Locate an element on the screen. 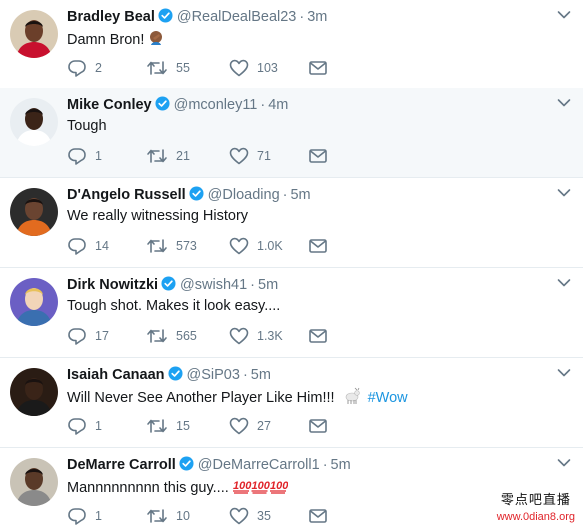 The height and width of the screenshot is (529, 583). tweet-header: Mike Conley @mconley11 · 4m is located at coordinates (177, 105).